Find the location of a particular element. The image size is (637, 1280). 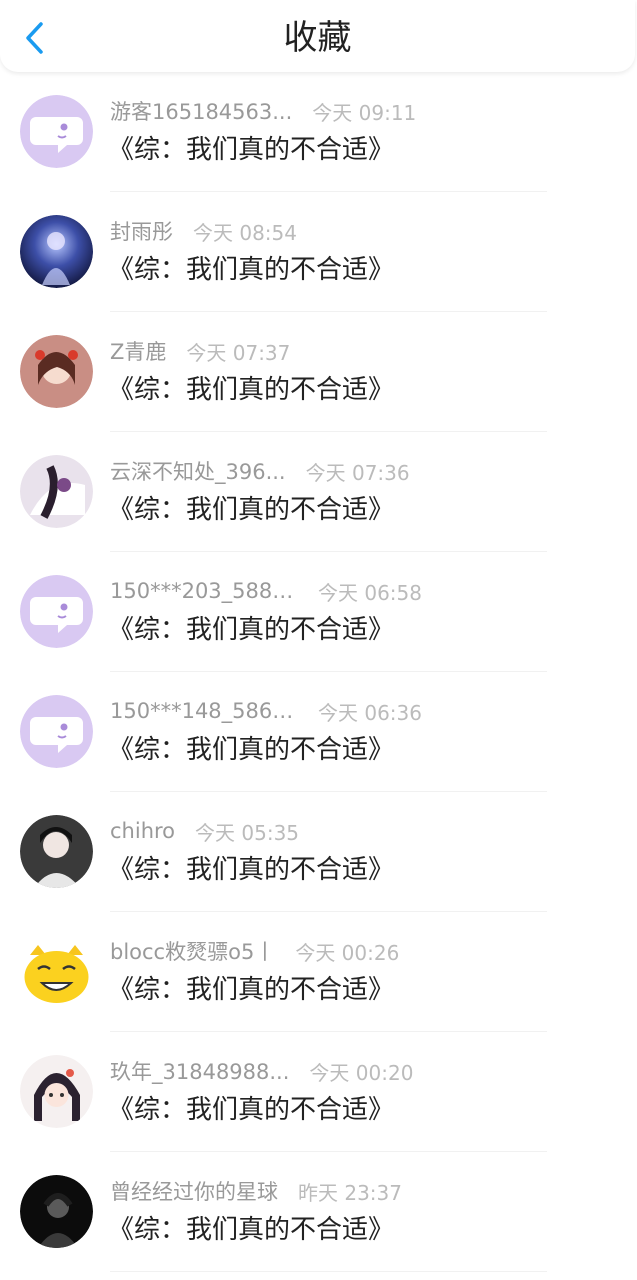

timestamp: 今天 06:36 is located at coordinates (370, 712).